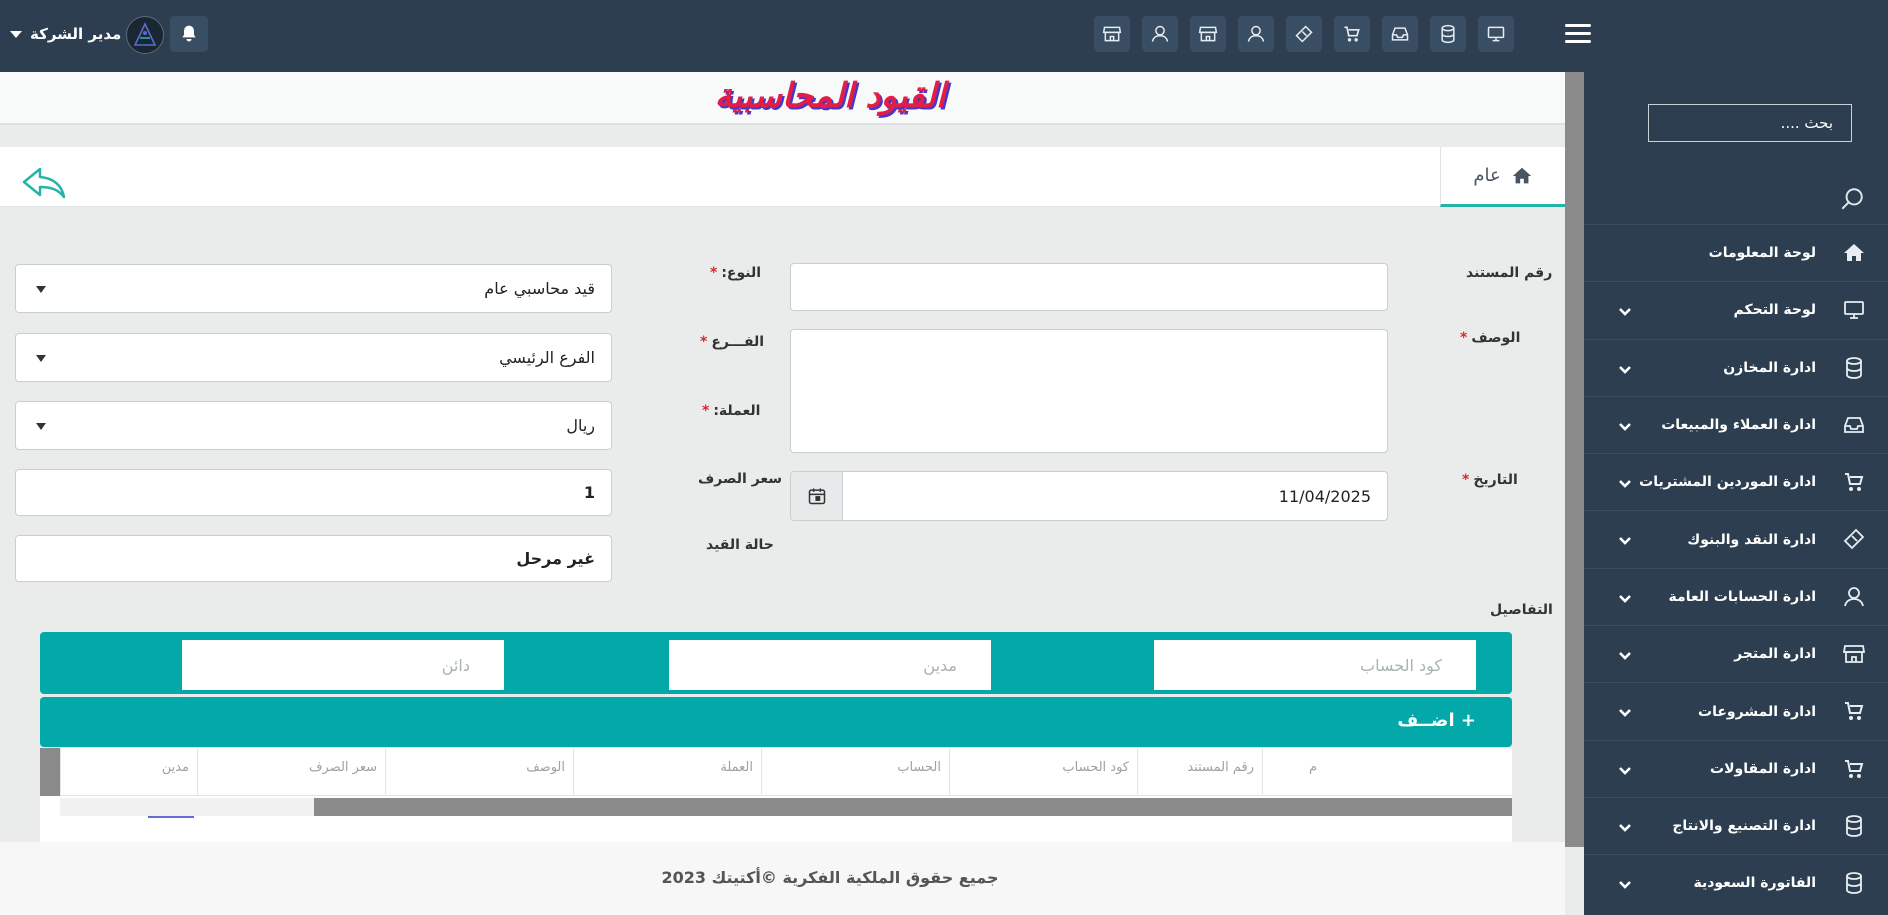 This screenshot has width=1888, height=915. I want to click on sidebar-item-label: ادارة التصنيع والانتاج, so click(1744, 826).